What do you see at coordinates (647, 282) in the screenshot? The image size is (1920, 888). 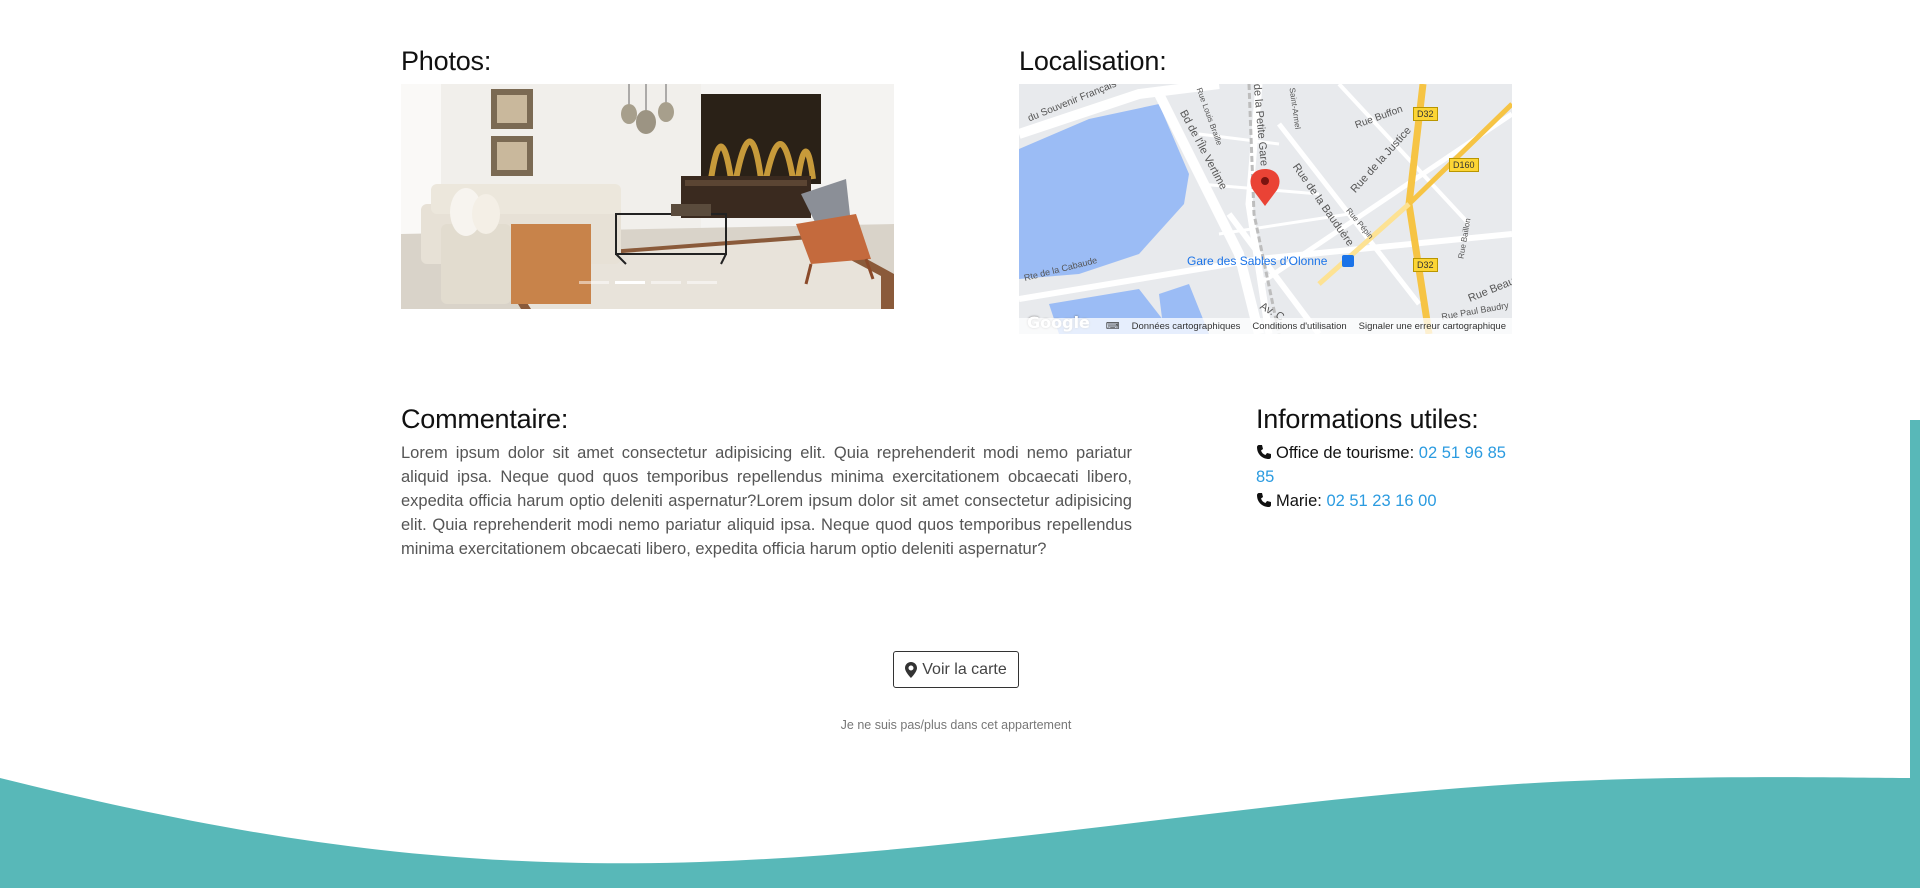 I see `carousel-indicators` at bounding box center [647, 282].